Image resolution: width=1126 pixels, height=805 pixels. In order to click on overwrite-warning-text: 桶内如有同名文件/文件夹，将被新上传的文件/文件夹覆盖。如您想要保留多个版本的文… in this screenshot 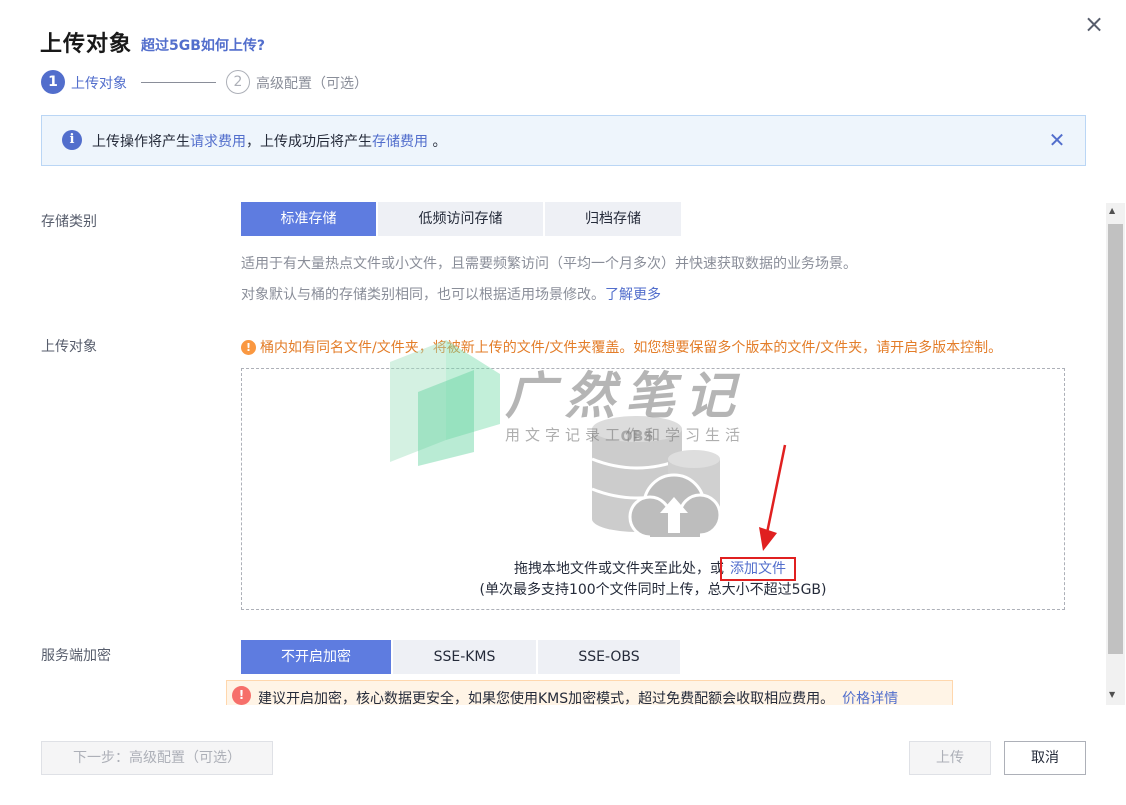, I will do `click(631, 348)`.